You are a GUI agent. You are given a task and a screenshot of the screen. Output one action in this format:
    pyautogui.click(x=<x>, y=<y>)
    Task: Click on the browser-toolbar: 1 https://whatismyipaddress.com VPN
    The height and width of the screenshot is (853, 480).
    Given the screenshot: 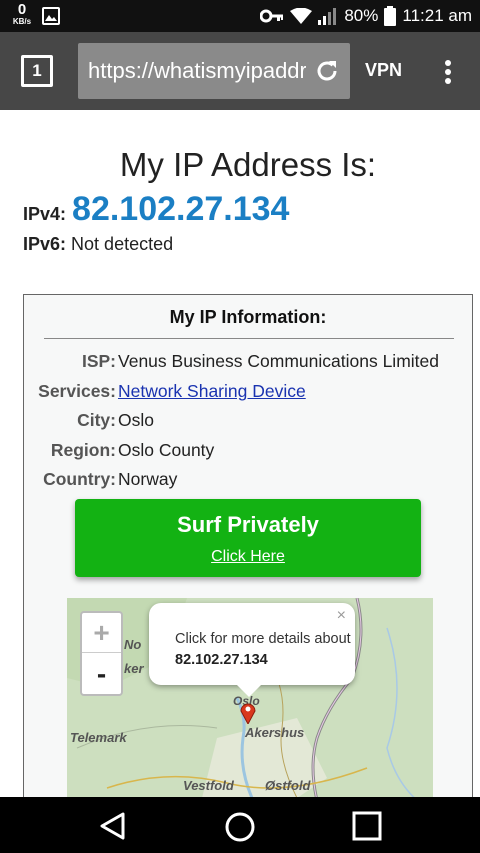 What is the action you would take?
    pyautogui.click(x=240, y=71)
    